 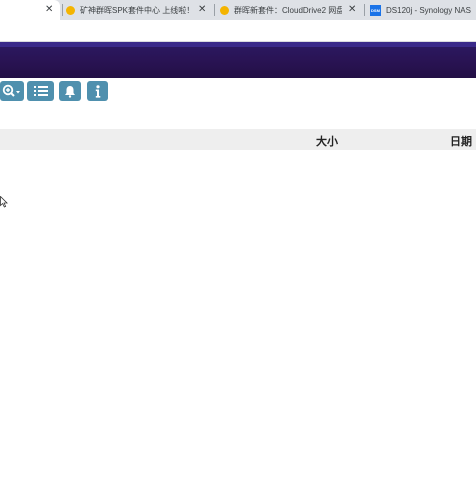 I want to click on header-accent-strip, so click(x=238, y=44).